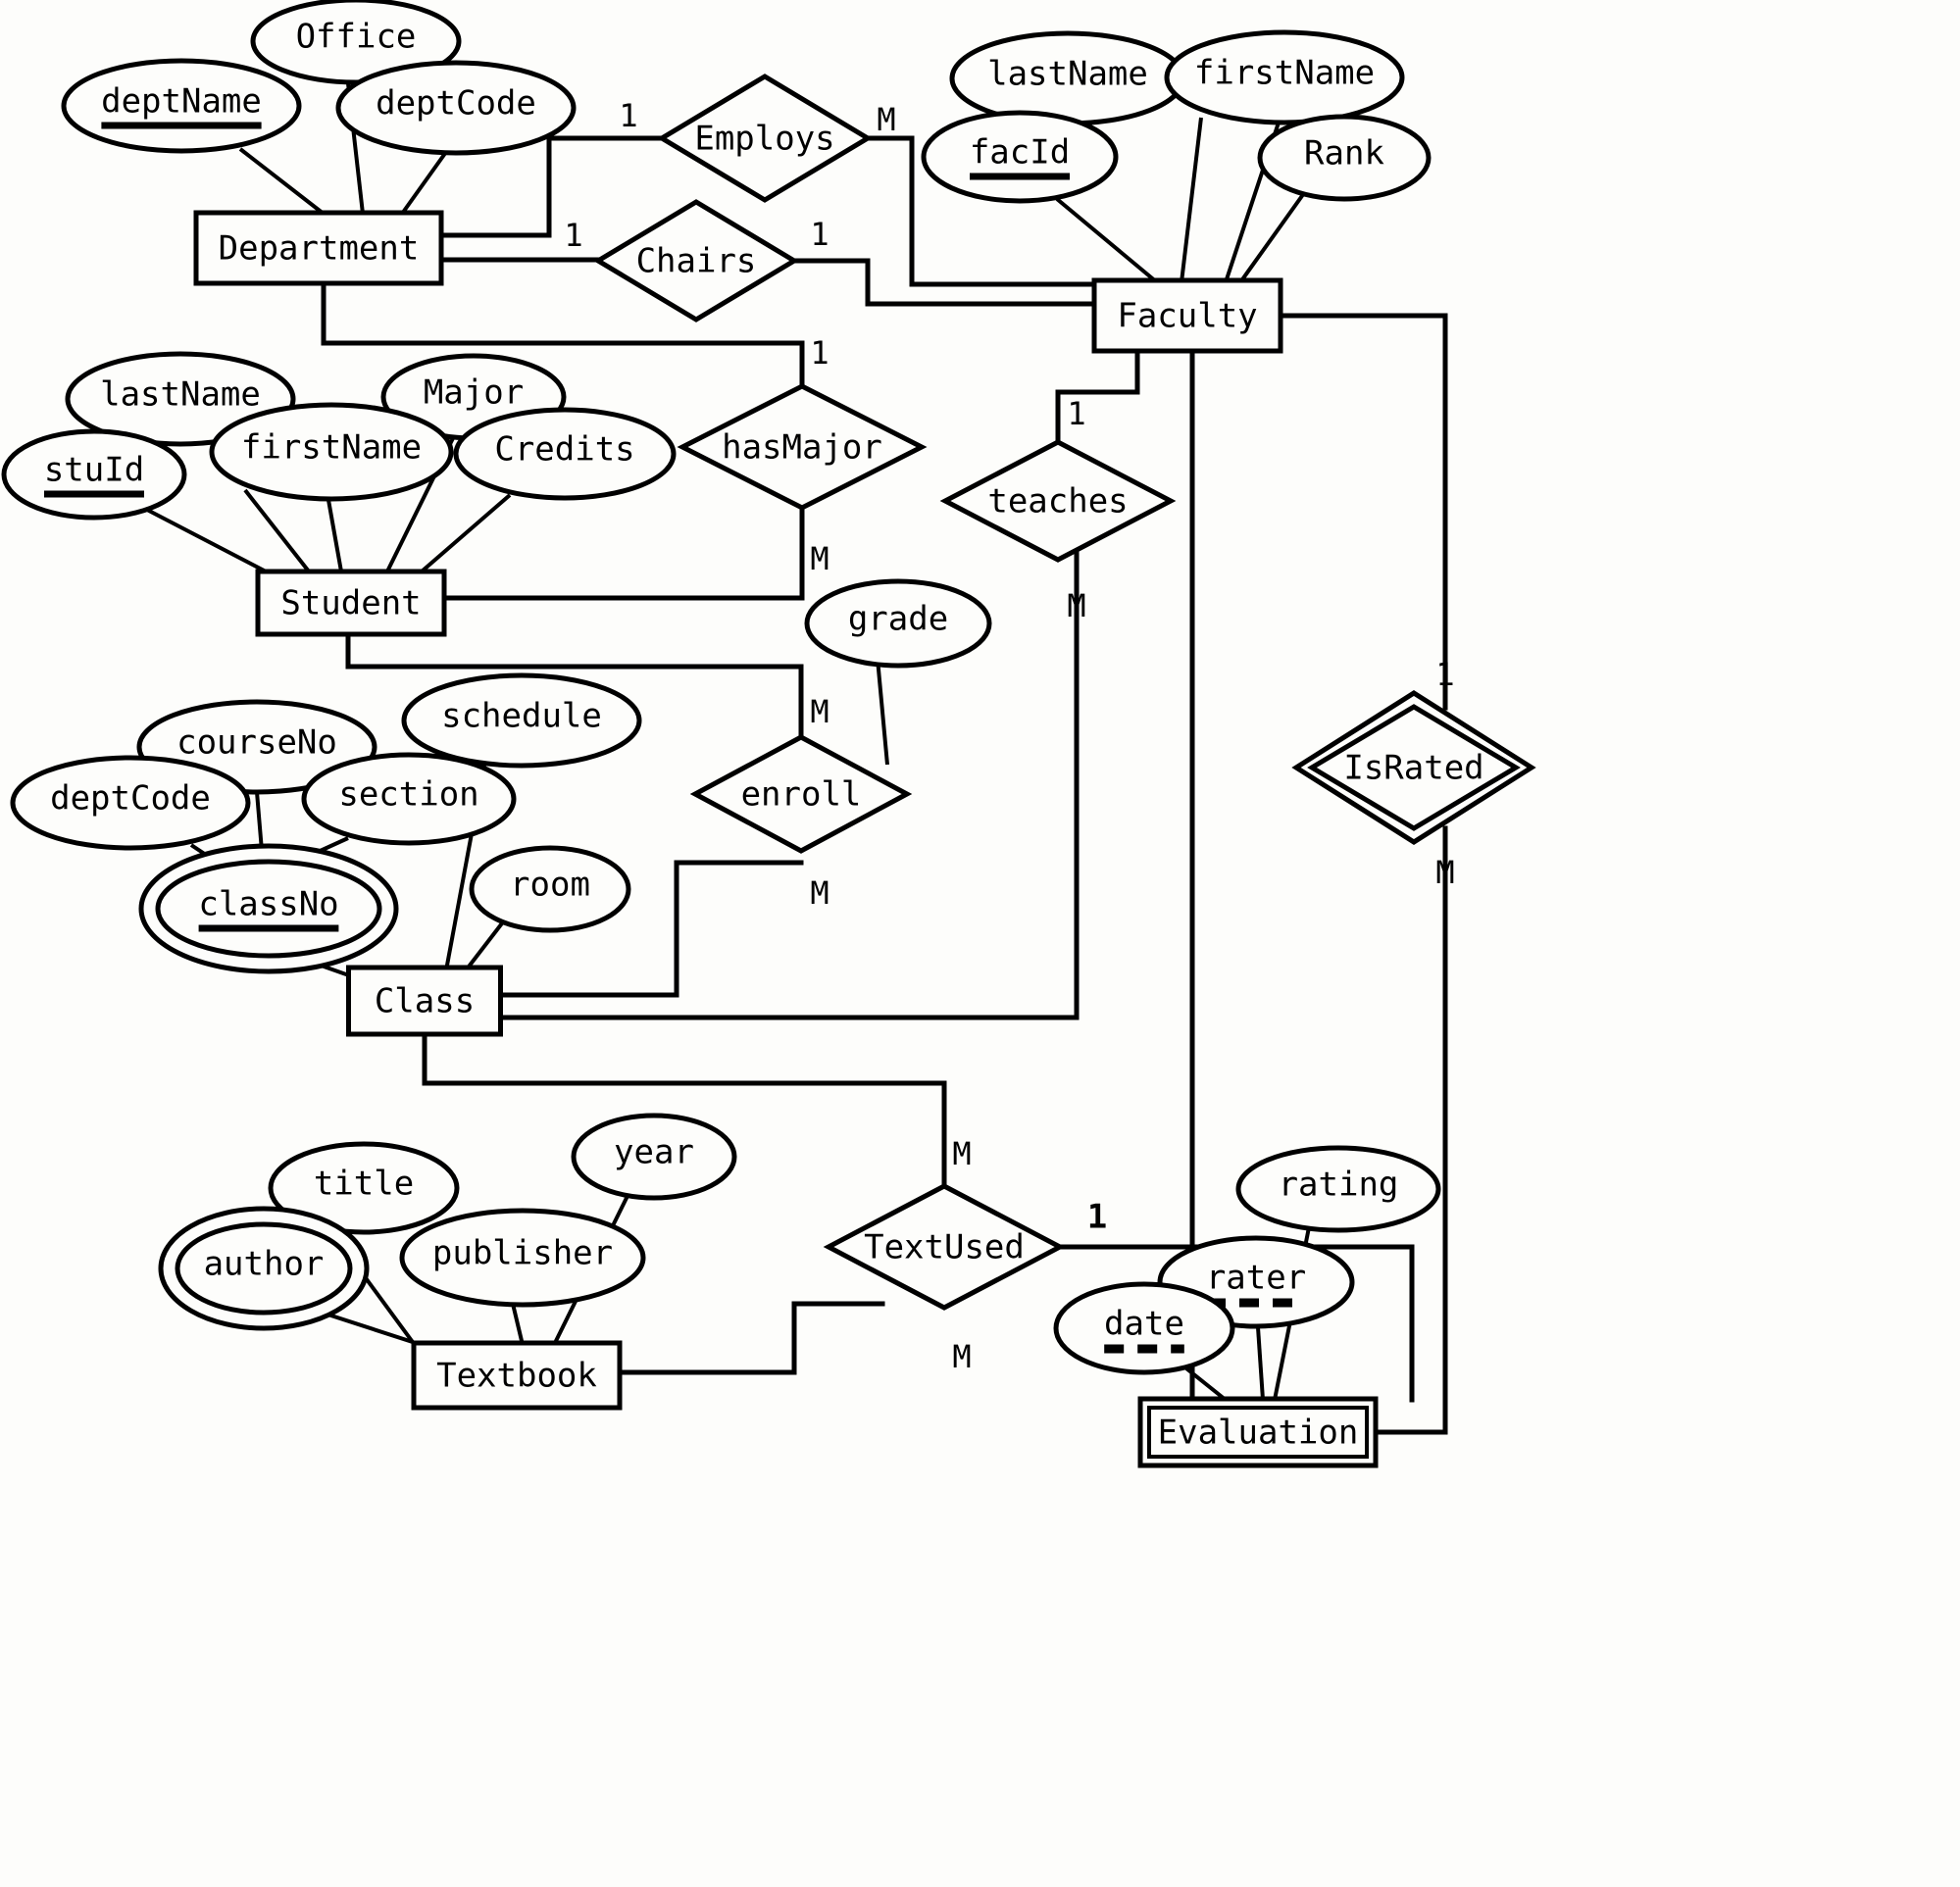 This screenshot has width=1960, height=1887. Describe the element at coordinates (264, 1264) in the screenshot. I see `attribute-label: author` at that location.